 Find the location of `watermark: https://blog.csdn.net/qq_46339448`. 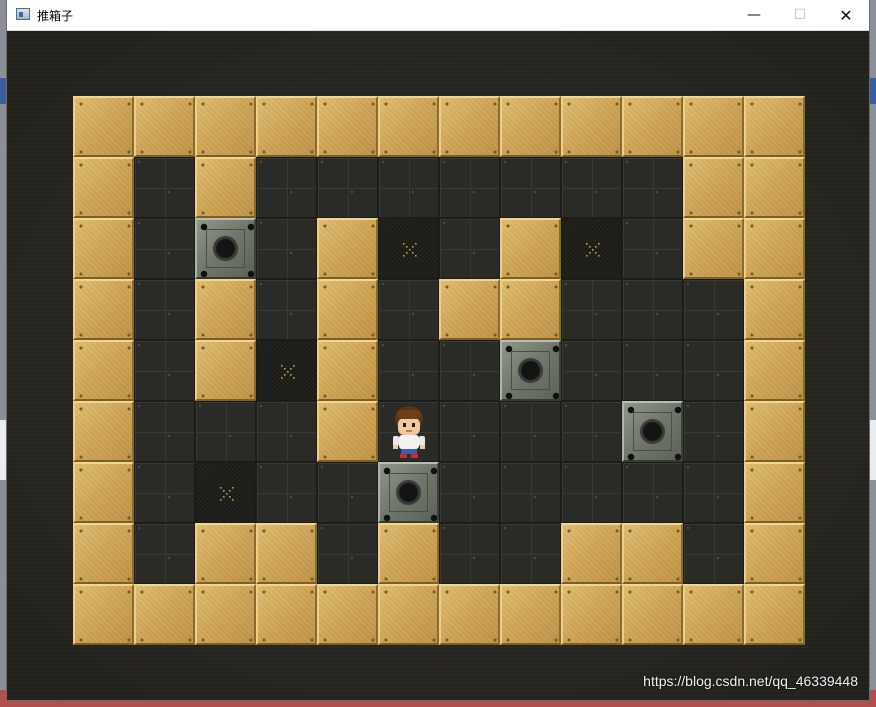

watermark: https://blog.csdn.net/qq_46339448 is located at coordinates (750, 681).